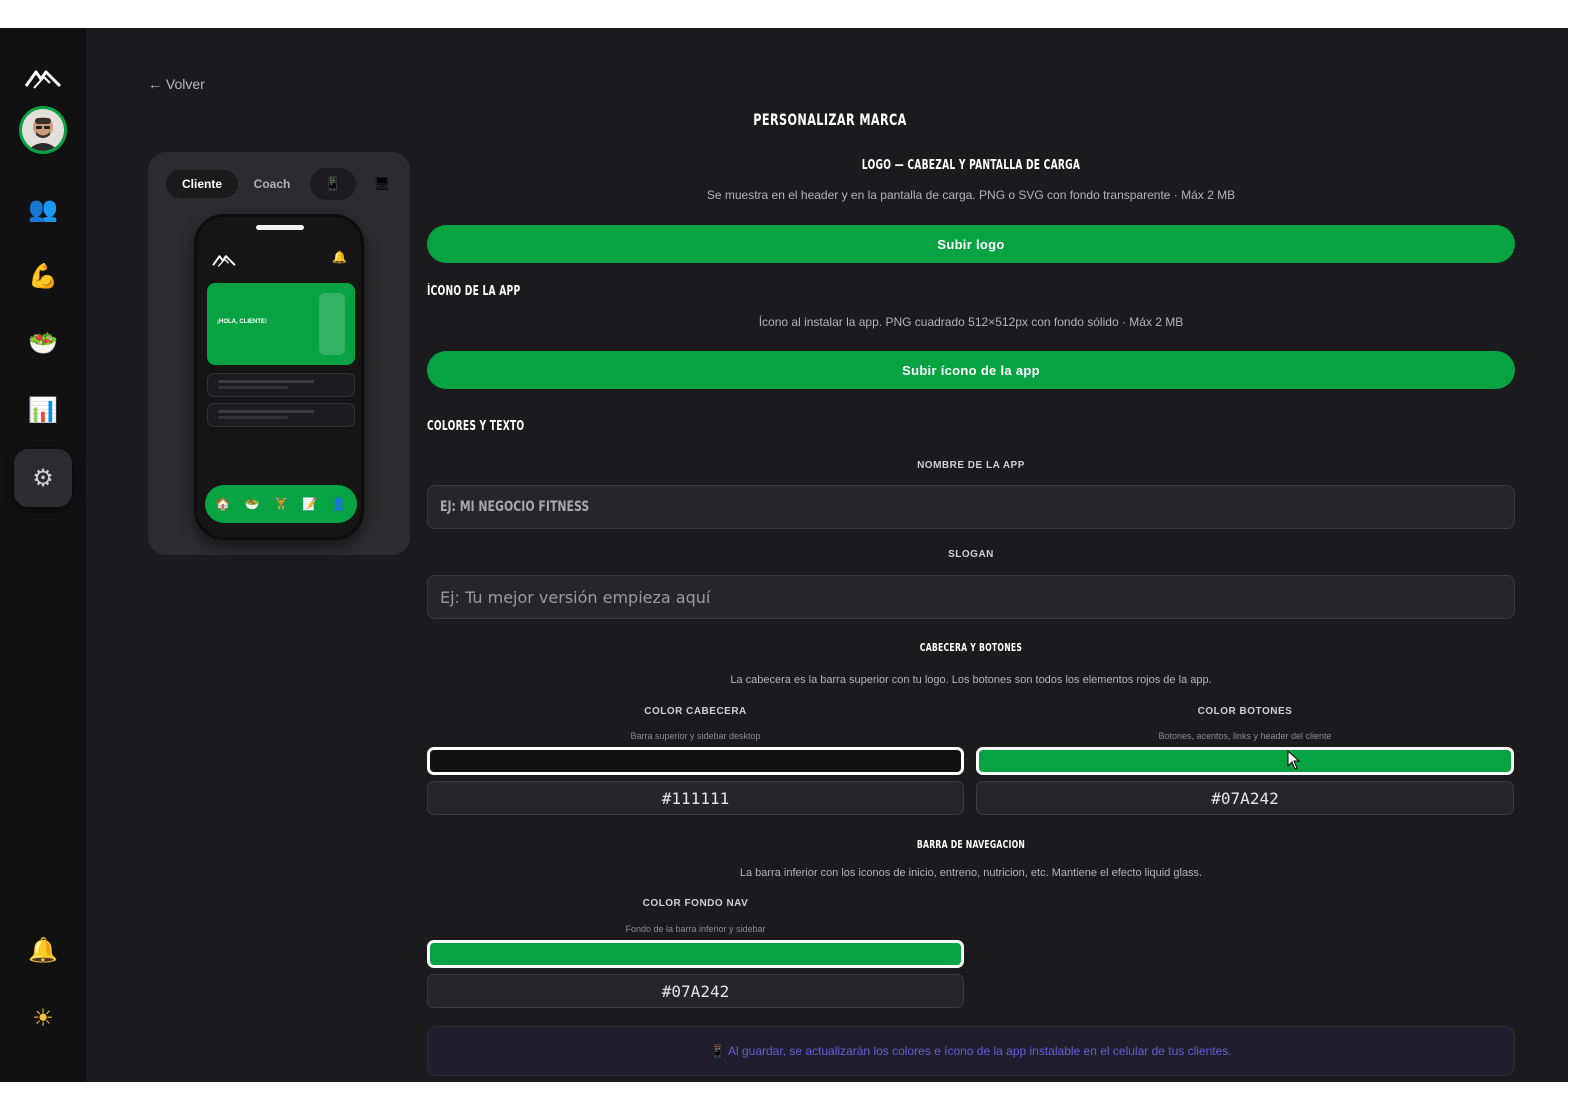 The image size is (1571, 1111). I want to click on header-color-hex-input: #111111, so click(695, 798).